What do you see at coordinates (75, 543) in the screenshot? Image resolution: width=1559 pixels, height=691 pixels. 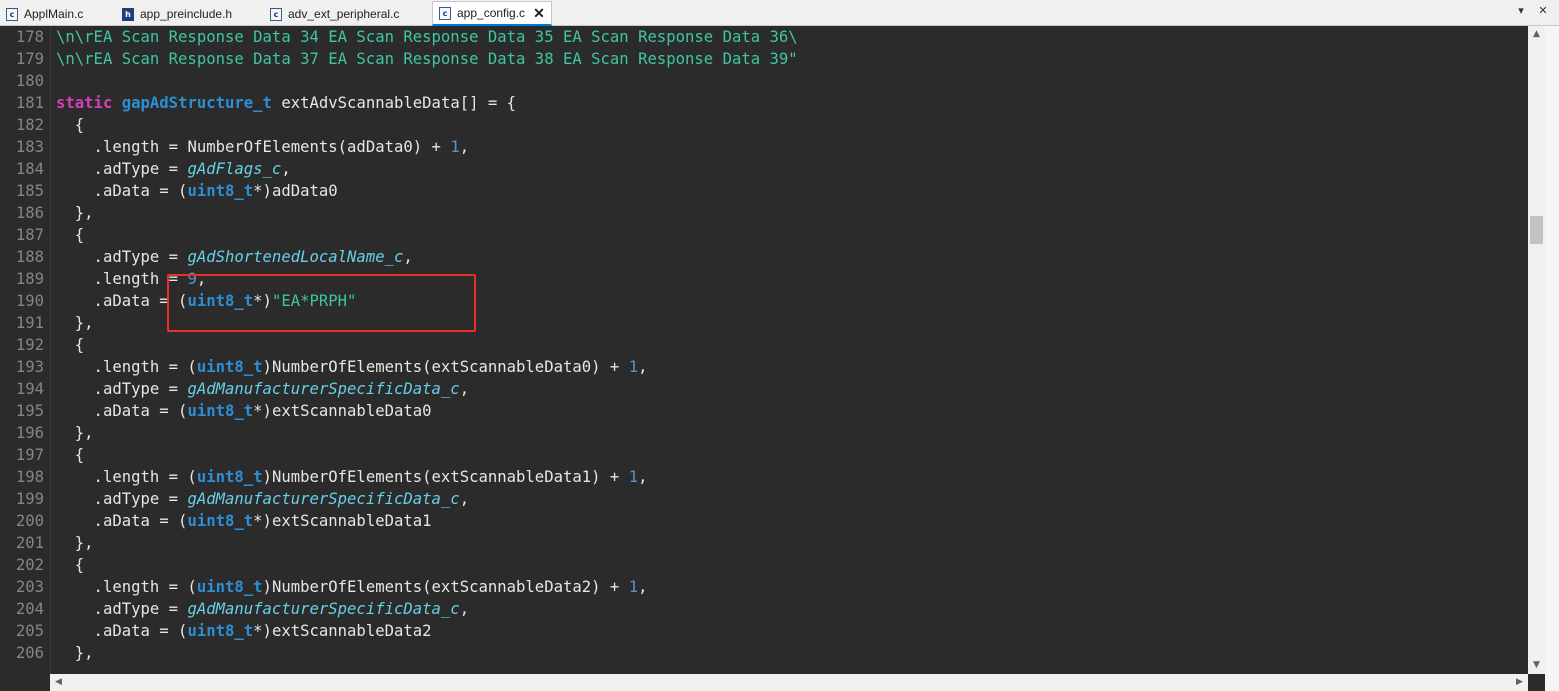 I see `code-line-201: },` at bounding box center [75, 543].